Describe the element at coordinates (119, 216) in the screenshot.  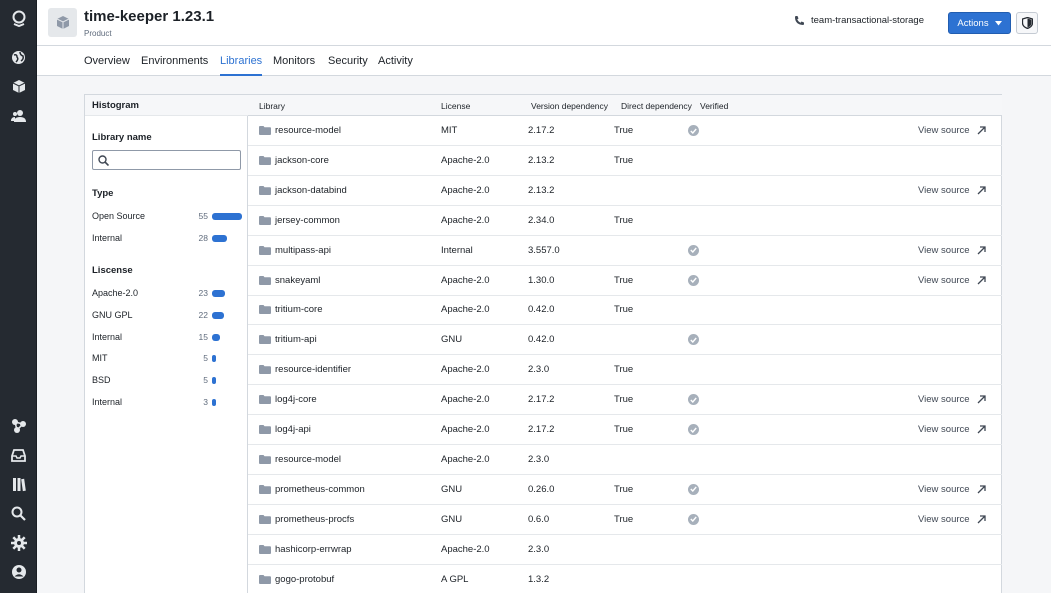
I see `filter-option-name: Open Source` at that location.